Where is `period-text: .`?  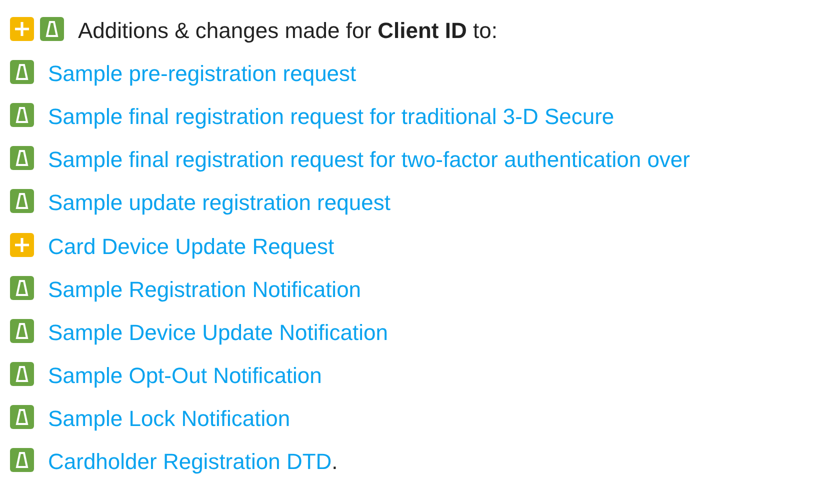 period-text: . is located at coordinates (335, 462).